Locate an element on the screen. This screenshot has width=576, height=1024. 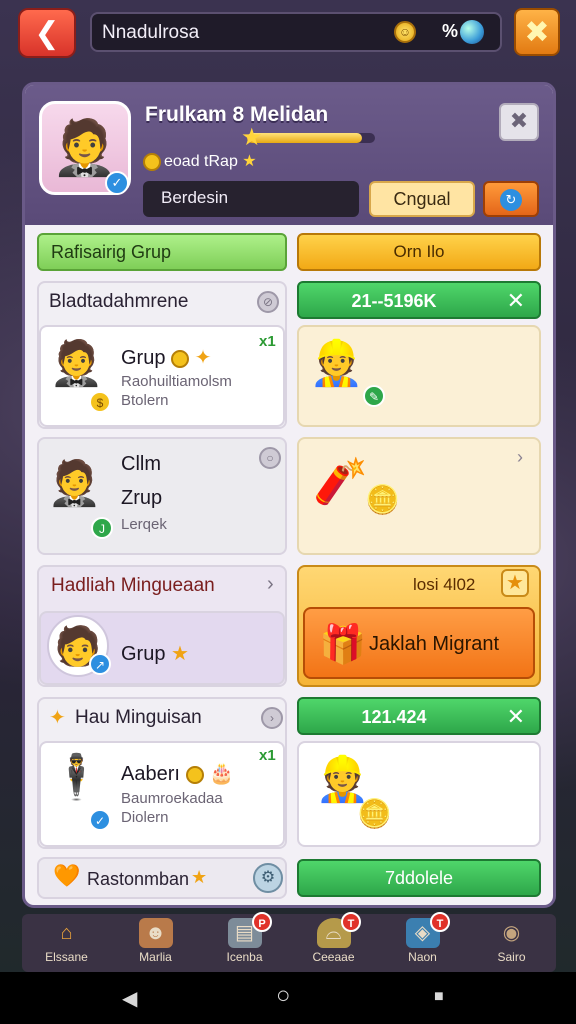
coin-icon: 🪙 is located at coordinates (374, 813).